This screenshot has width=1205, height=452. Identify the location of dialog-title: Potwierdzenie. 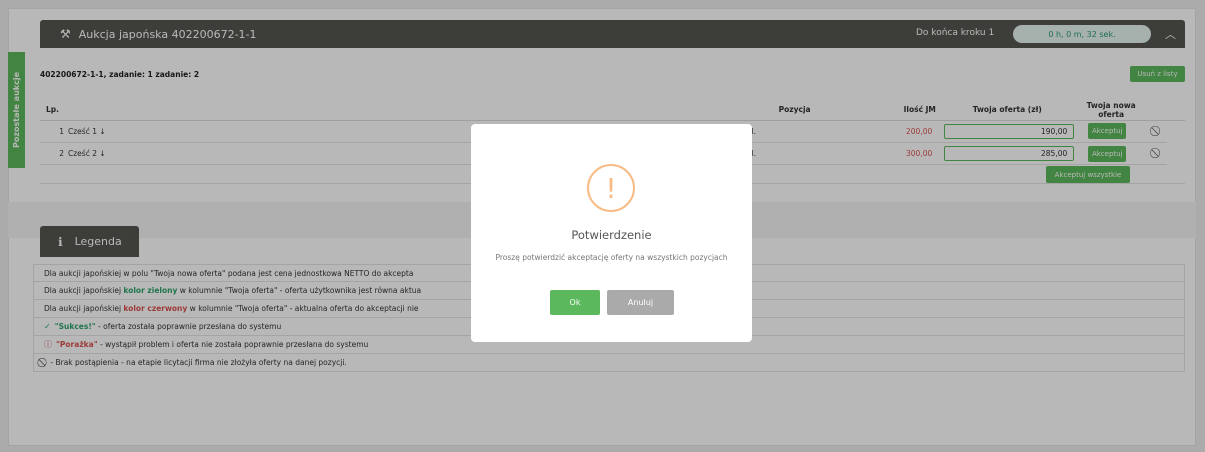
(611, 235).